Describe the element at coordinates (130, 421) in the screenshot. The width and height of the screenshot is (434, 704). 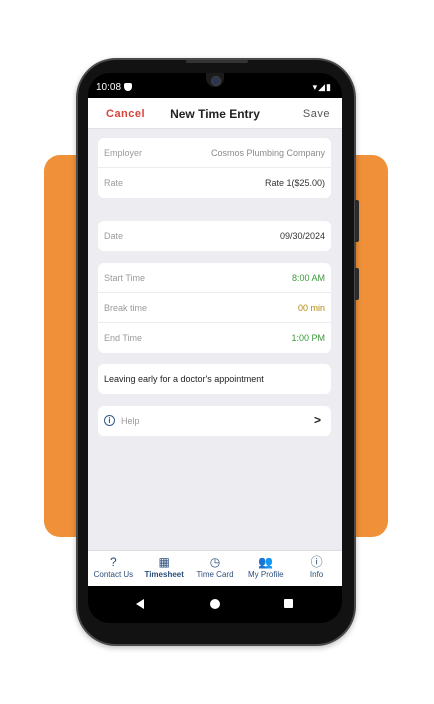
I see `help-label: Help` at that location.